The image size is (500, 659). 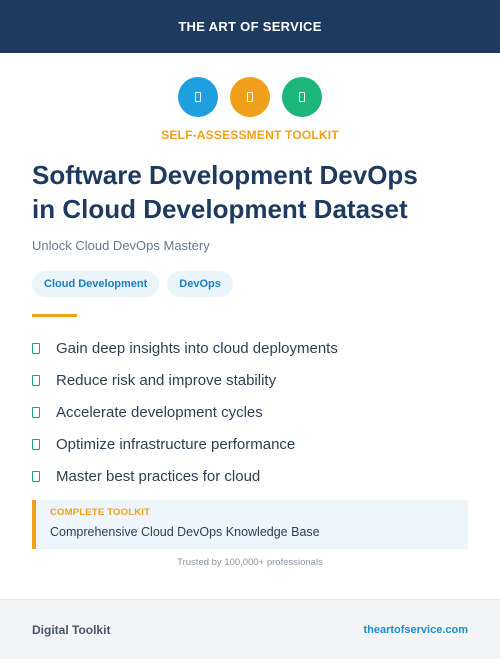 I want to click on subtitle: Unlock Cloud DevOps Mastery, so click(x=121, y=245).